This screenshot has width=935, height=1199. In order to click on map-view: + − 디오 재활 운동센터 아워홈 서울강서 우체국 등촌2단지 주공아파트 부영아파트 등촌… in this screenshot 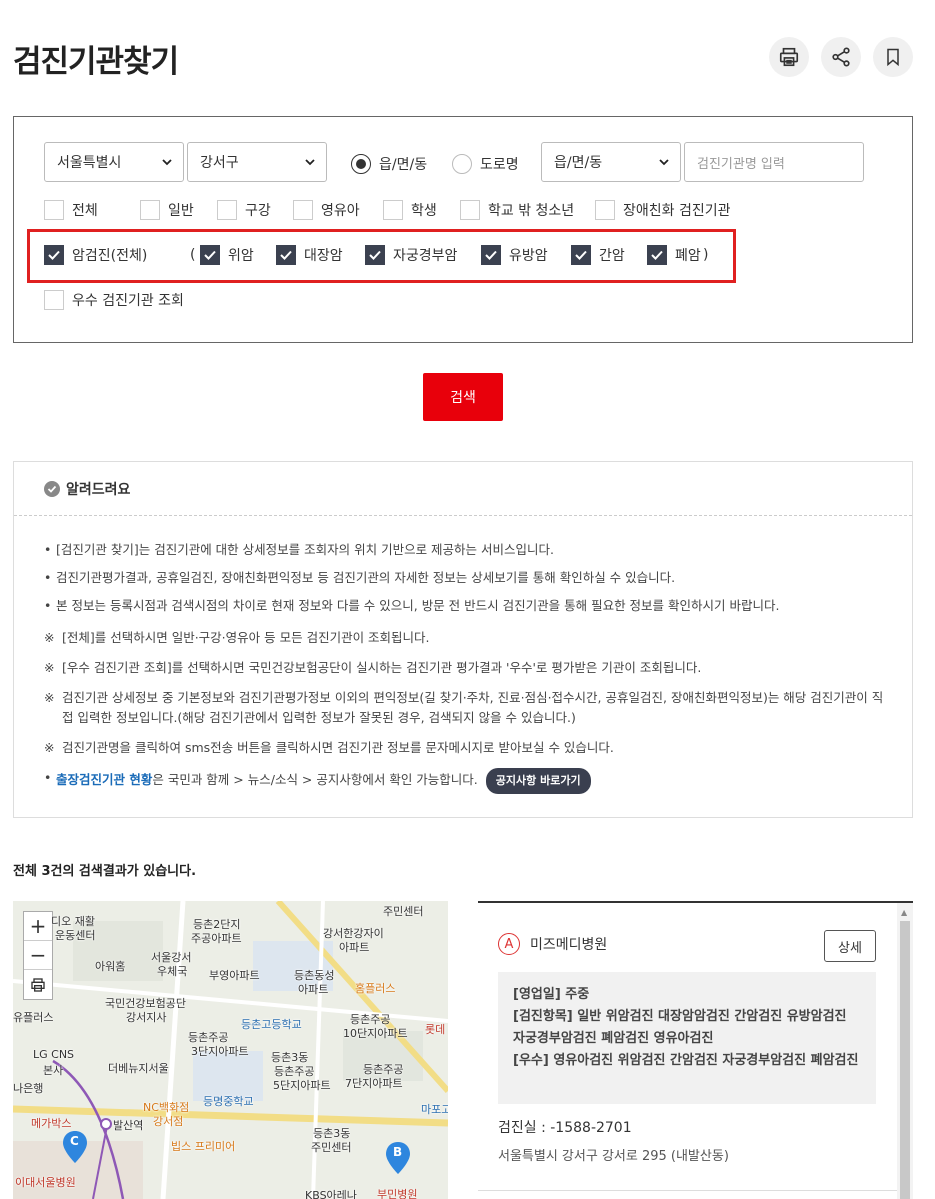, I will do `click(230, 1050)`.